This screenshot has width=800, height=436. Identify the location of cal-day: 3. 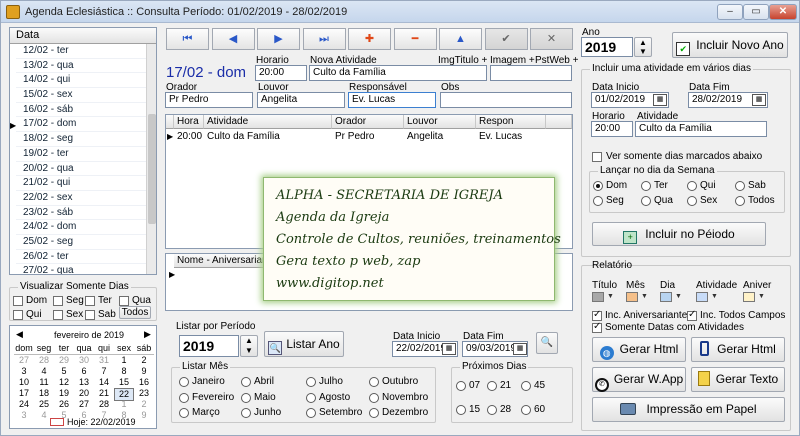
(24, 415).